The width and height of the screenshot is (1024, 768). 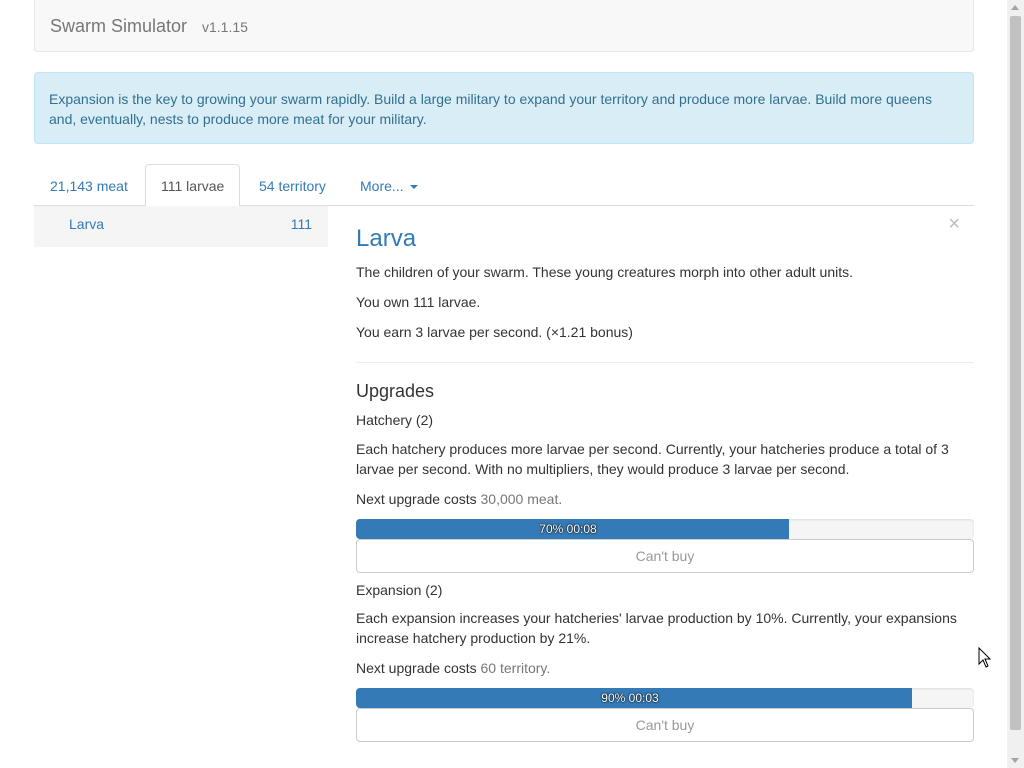 I want to click on progress-bar-hatchery: 70% 00:08, so click(x=665, y=529).